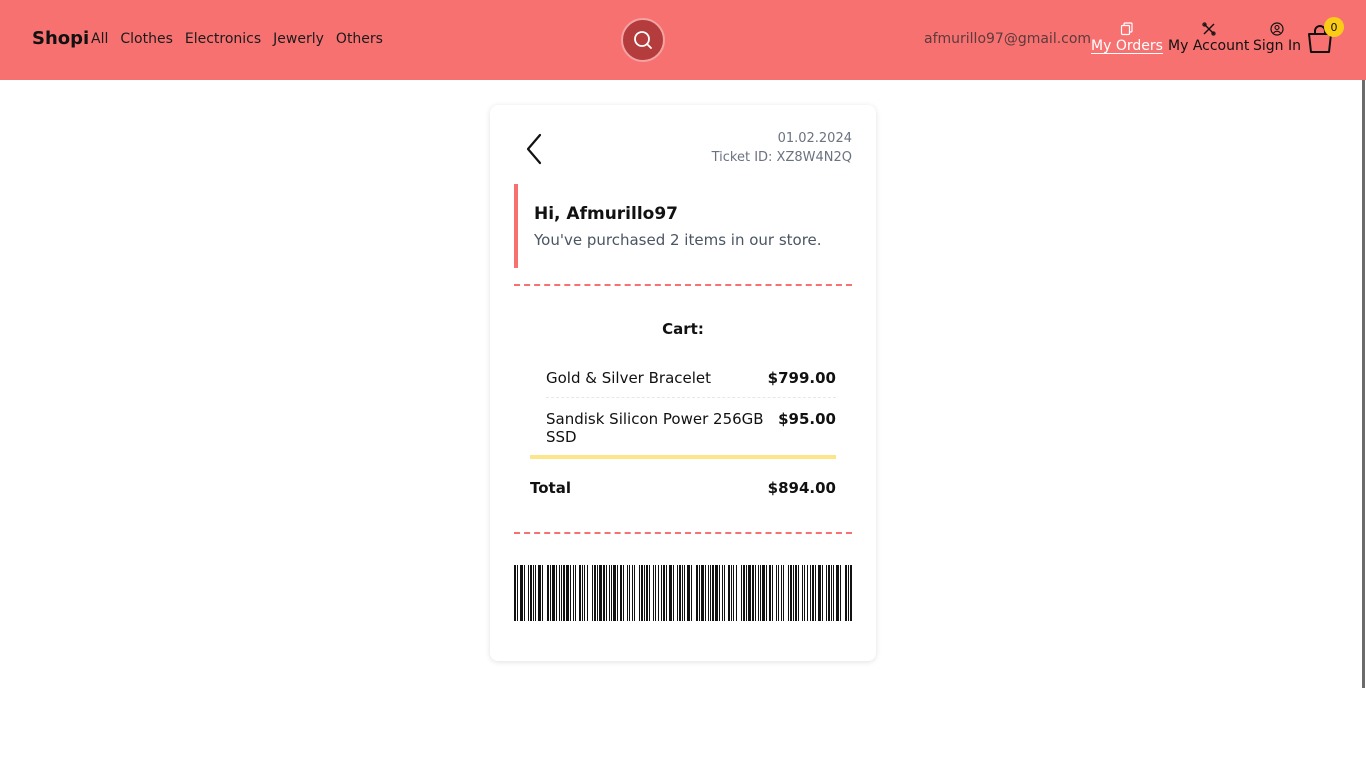 The image size is (1366, 768). I want to click on item-divider, so click(691, 397).